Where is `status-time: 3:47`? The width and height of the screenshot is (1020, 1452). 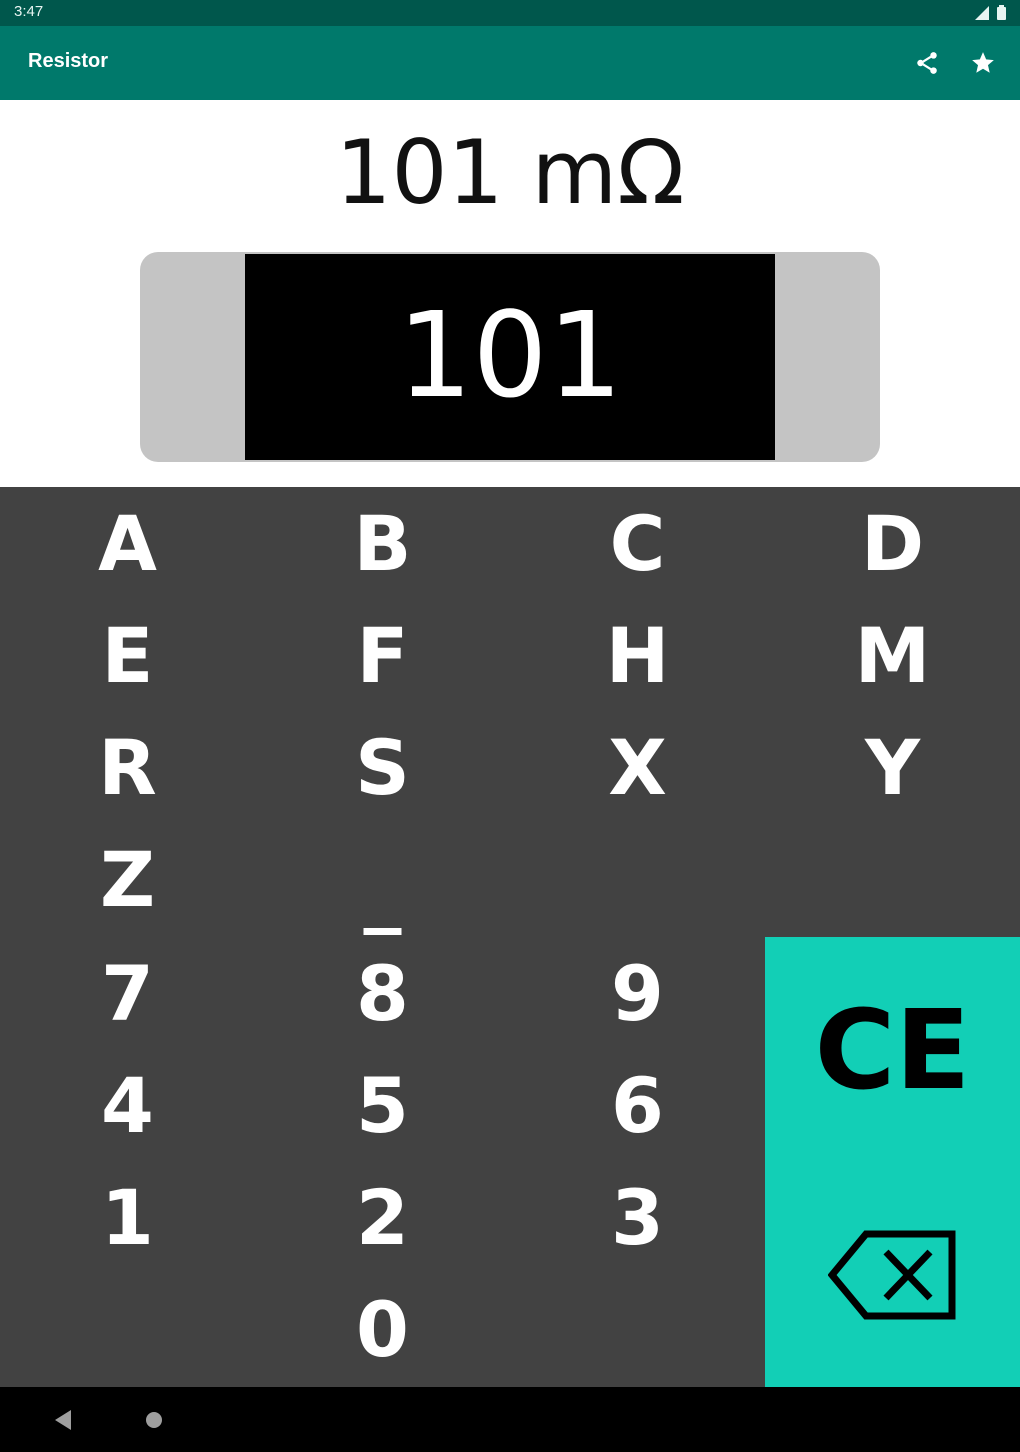
status-time: 3:47 is located at coordinates (29, 11).